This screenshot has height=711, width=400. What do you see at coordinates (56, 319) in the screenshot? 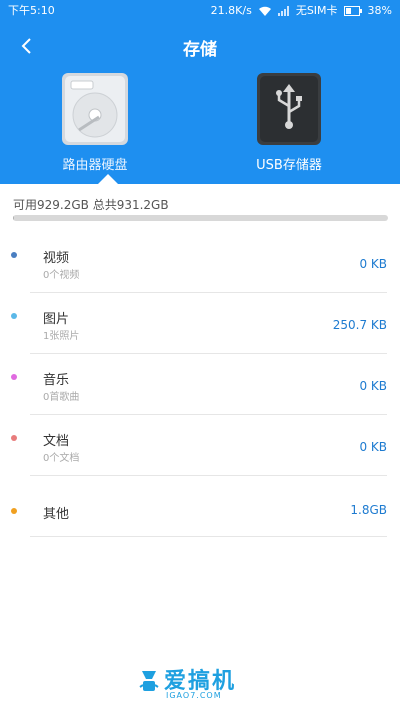
I see `category-name: 图片` at bounding box center [56, 319].